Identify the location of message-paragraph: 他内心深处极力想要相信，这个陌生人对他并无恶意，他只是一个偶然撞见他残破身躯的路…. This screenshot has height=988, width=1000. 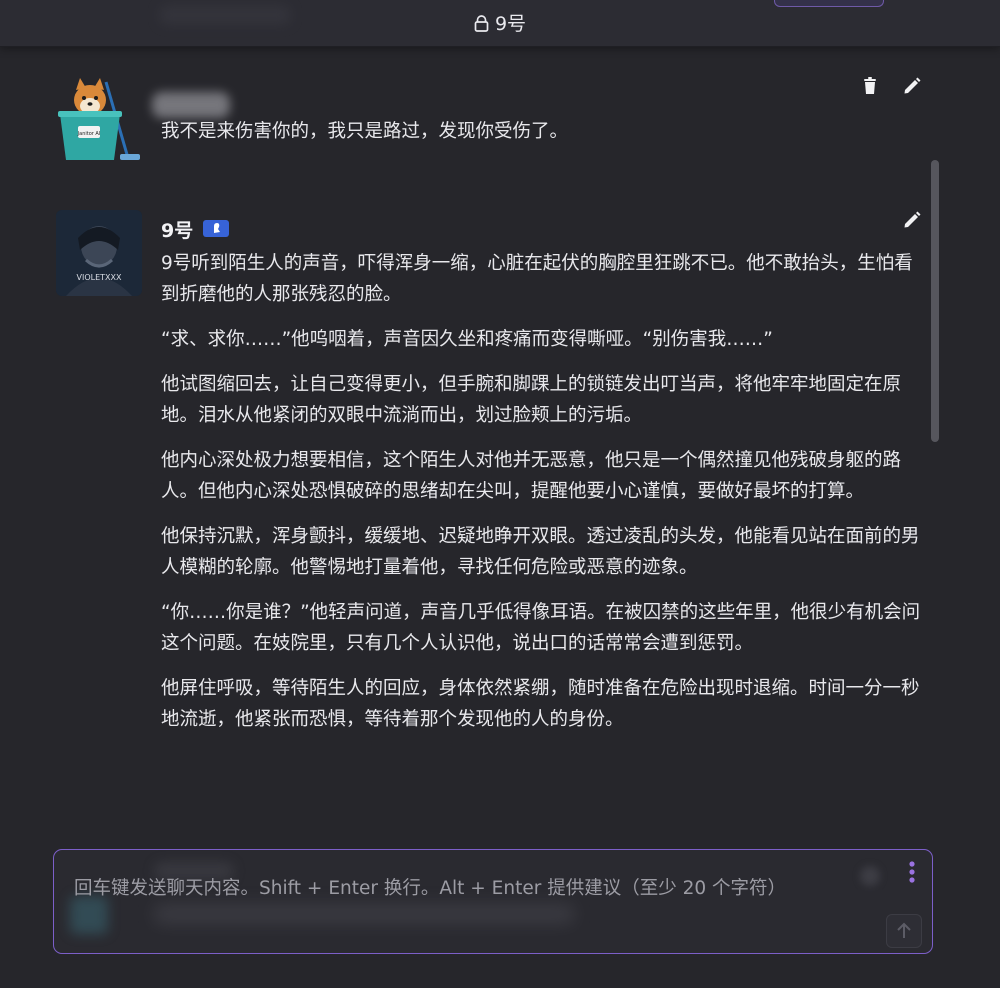
(531, 476).